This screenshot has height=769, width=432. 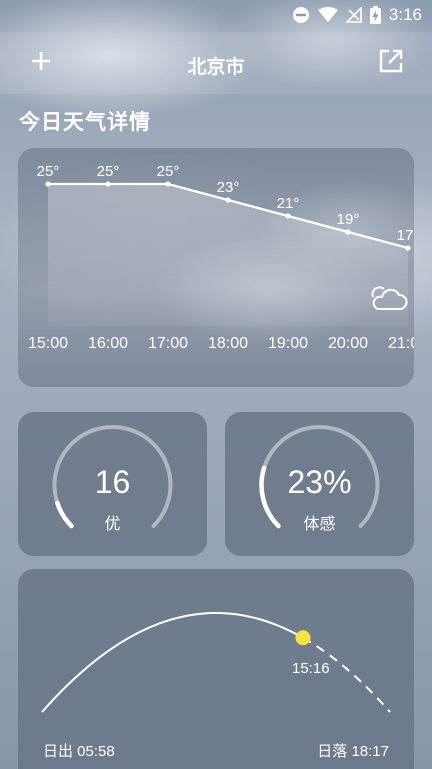 I want to click on no-signal-icon, so click(x=353, y=15).